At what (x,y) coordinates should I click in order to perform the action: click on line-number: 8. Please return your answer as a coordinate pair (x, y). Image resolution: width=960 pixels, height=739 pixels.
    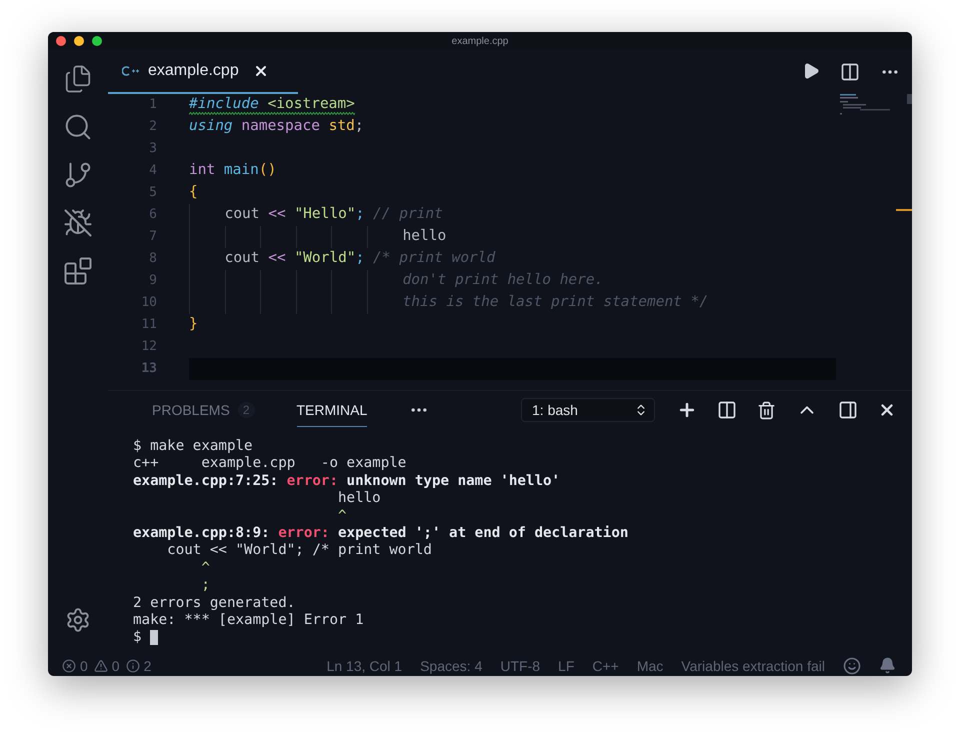
    Looking at the image, I should click on (152, 259).